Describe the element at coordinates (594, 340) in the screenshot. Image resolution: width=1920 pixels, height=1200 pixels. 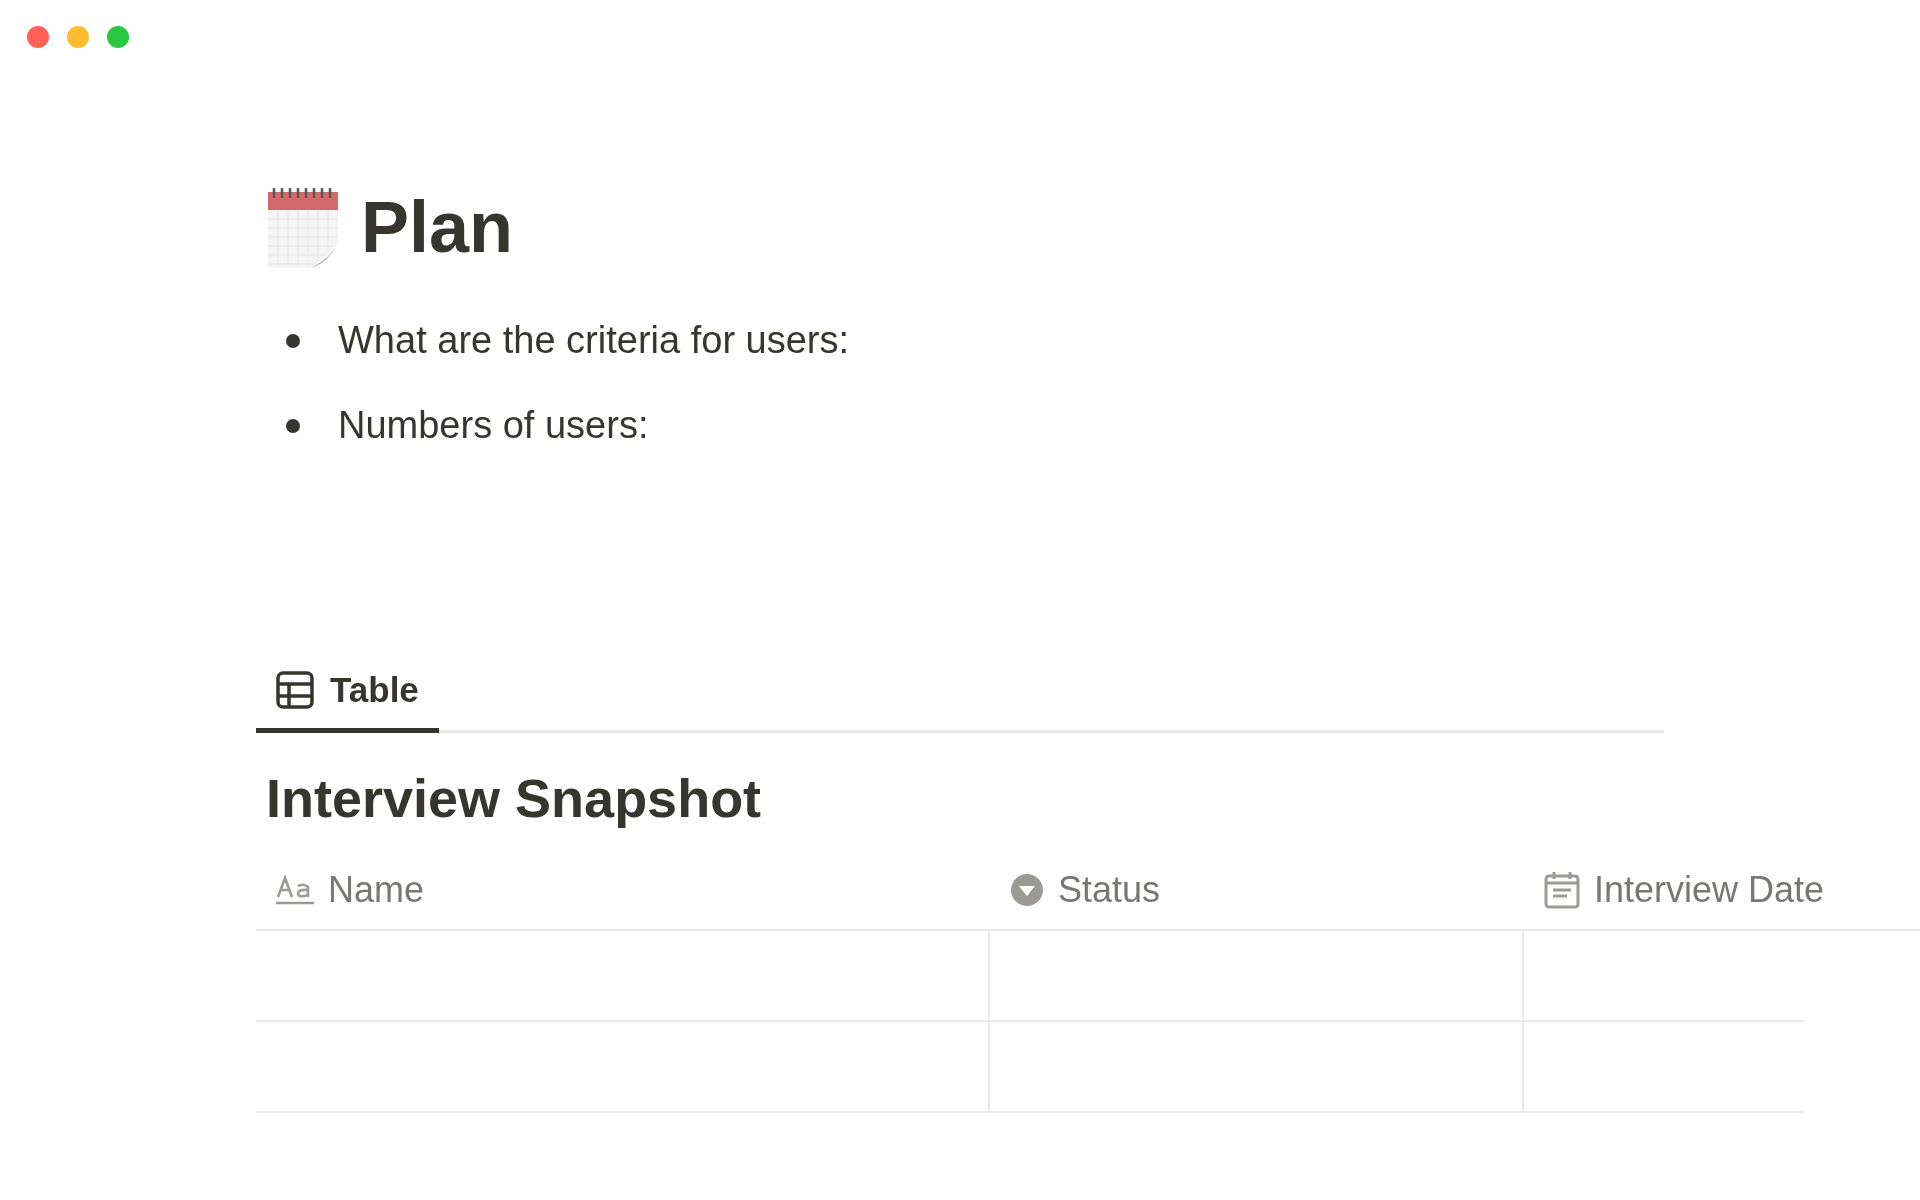
I see `bullet-text: What are the criteria for users:` at that location.